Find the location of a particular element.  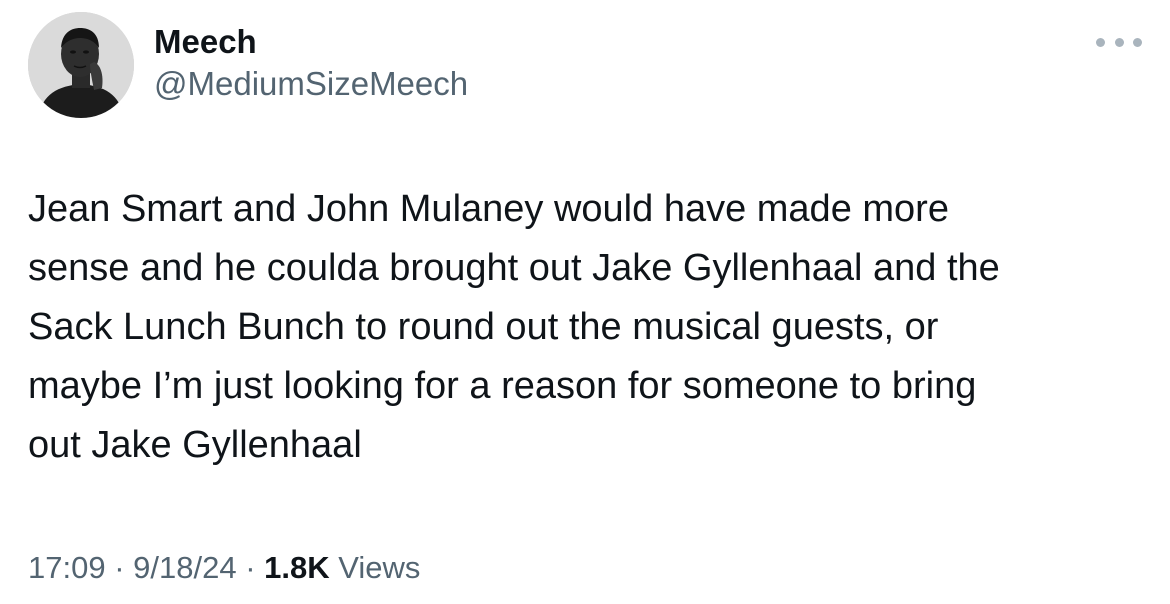

tweet-meta: 17:09 · 9/18/24 · 1.8K Views is located at coordinates (224, 568).